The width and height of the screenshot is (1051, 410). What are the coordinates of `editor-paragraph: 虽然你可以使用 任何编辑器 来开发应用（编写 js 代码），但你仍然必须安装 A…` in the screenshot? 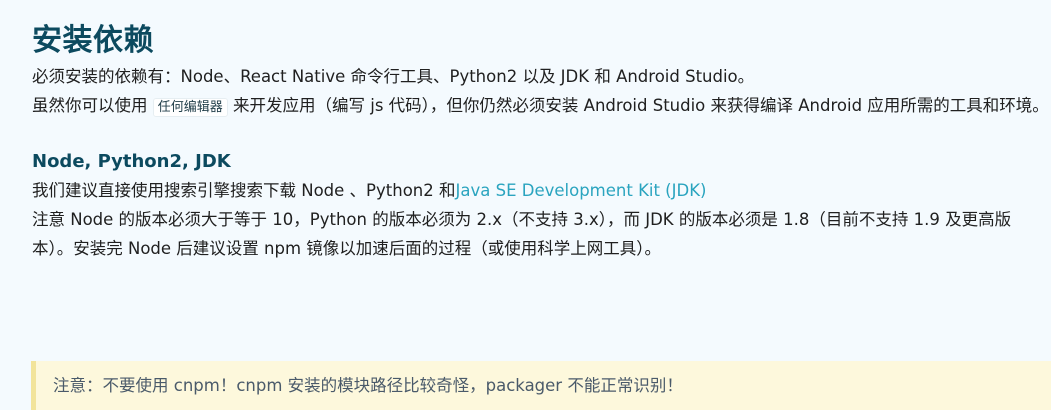 It's located at (541, 106).